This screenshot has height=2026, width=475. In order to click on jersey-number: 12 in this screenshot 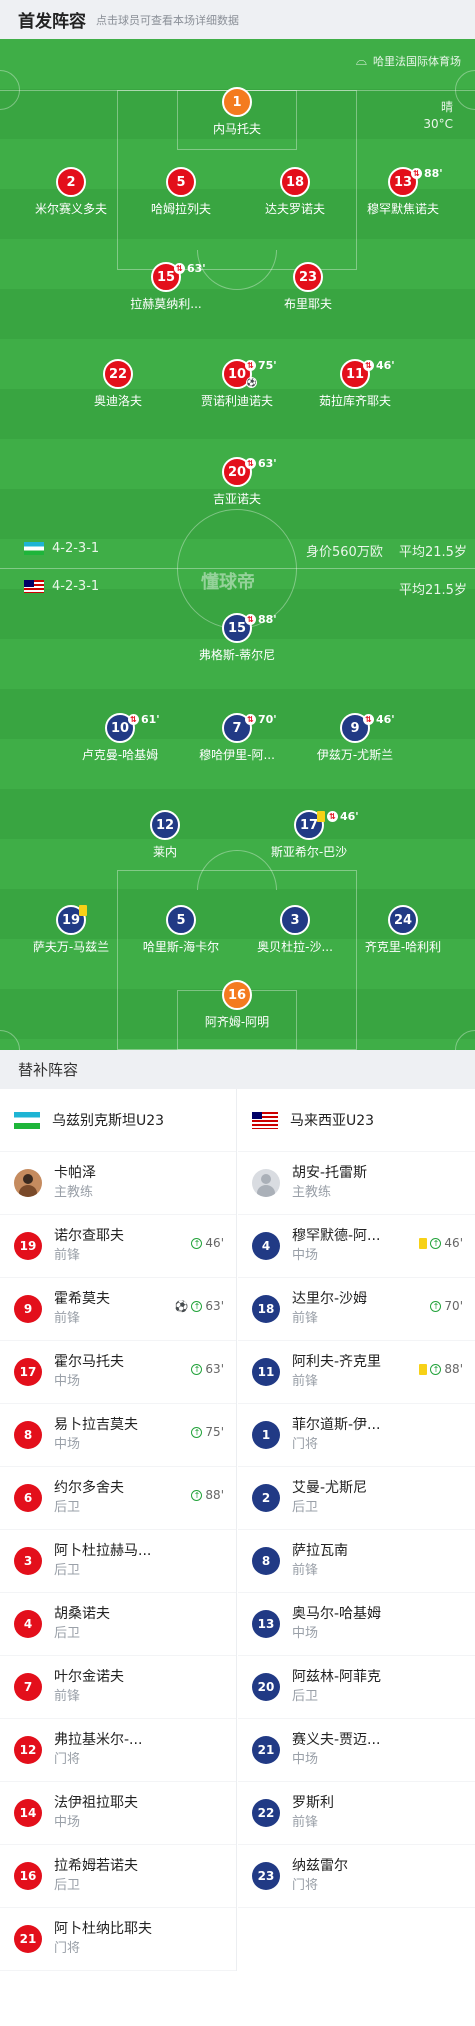, I will do `click(165, 825)`.